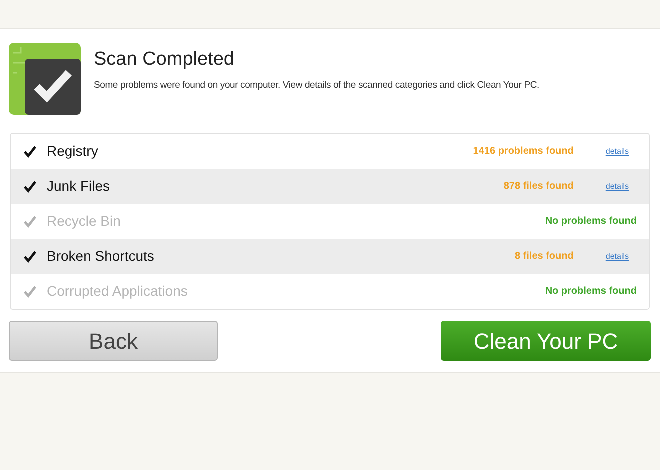  I want to click on category-name: Registry, so click(73, 151).